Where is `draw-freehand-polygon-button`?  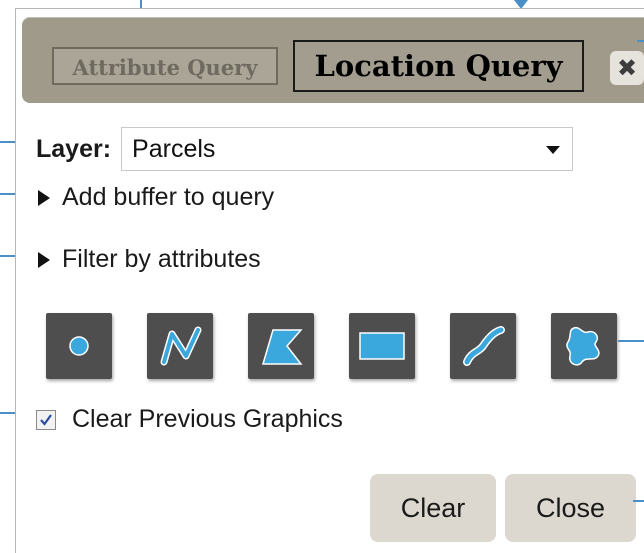 draw-freehand-polygon-button is located at coordinates (584, 346).